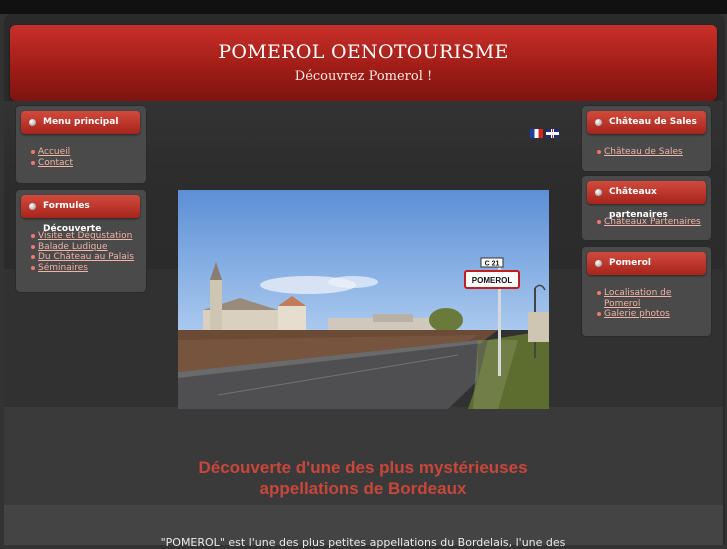 The width and height of the screenshot is (727, 549). What do you see at coordinates (492, 264) in the screenshot?
I see `sign-route-label: C 21` at bounding box center [492, 264].